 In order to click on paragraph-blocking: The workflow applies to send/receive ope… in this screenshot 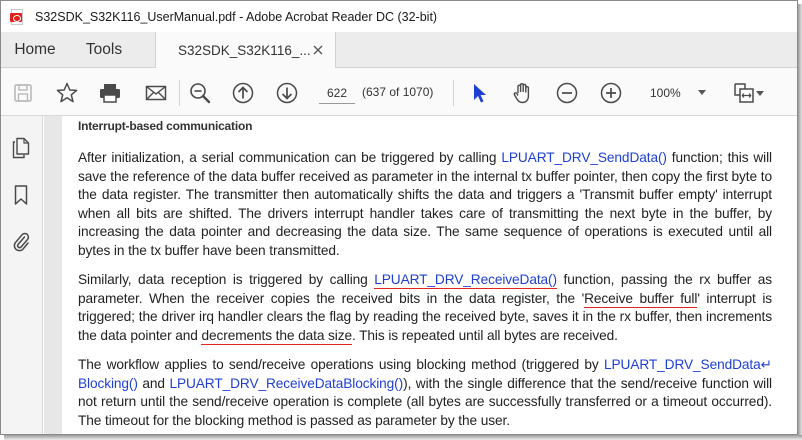, I will do `click(425, 393)`.